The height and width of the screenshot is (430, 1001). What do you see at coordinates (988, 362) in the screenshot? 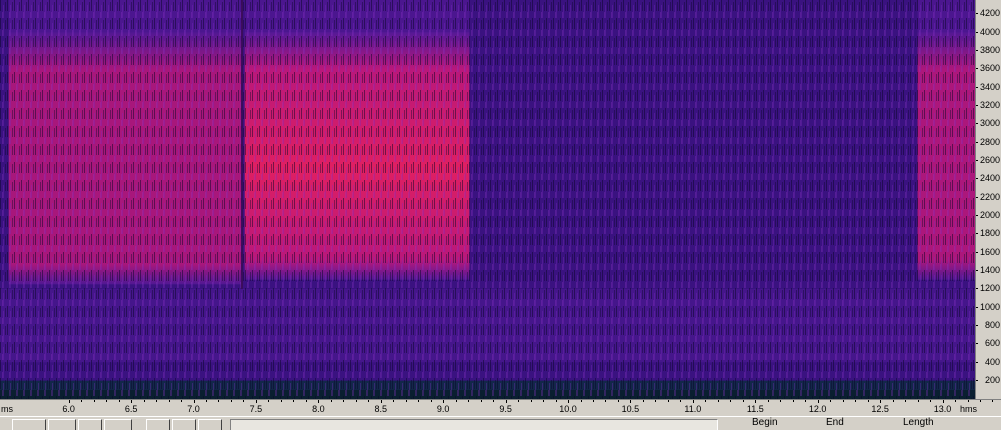
I see `freq-tick-label: 400` at bounding box center [988, 362].